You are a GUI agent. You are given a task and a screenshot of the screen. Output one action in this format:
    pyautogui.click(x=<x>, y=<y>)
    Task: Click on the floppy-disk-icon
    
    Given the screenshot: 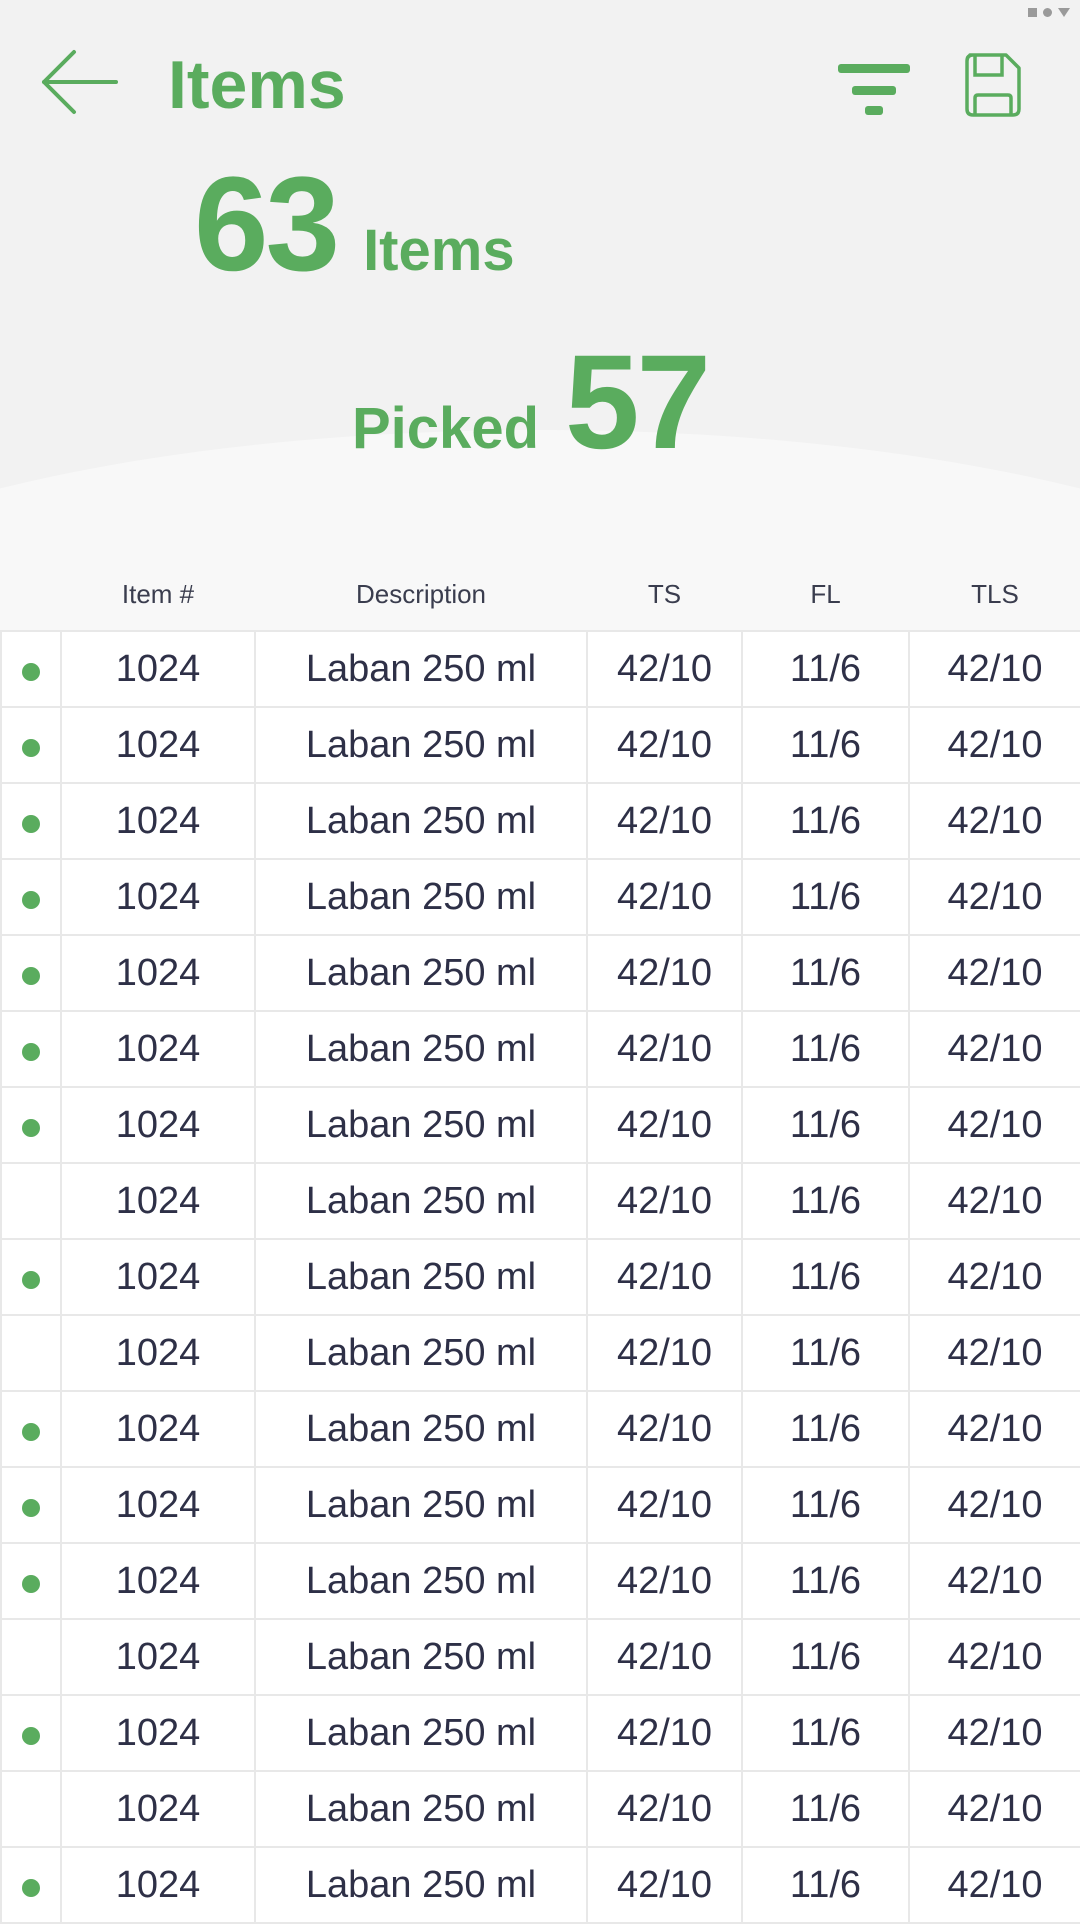 What is the action you would take?
    pyautogui.click(x=993, y=85)
    